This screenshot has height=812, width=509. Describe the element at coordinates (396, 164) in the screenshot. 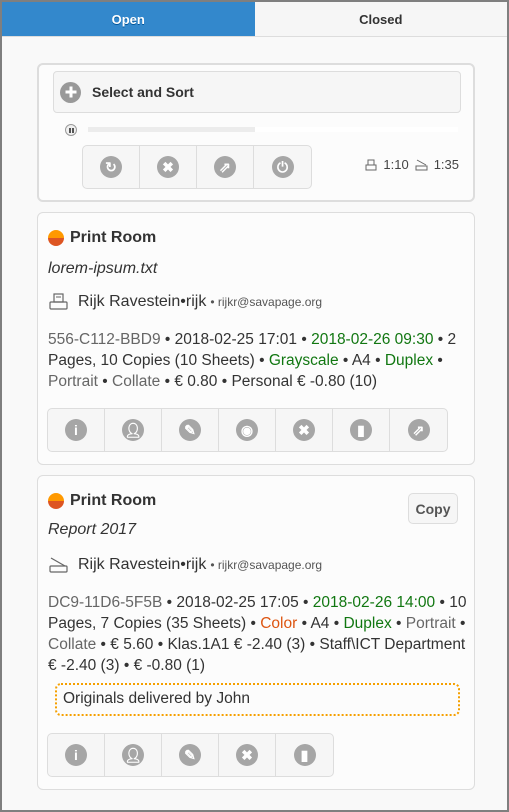

I see `printer-ratio: 1:10` at that location.